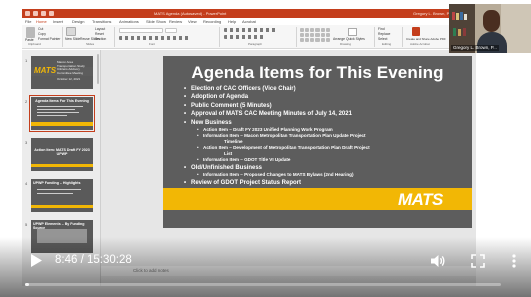 This screenshot has height=297, width=531. What do you see at coordinates (57, 183) in the screenshot?
I see `thumbnail-title: UPWP Funding – Highlights` at bounding box center [57, 183].